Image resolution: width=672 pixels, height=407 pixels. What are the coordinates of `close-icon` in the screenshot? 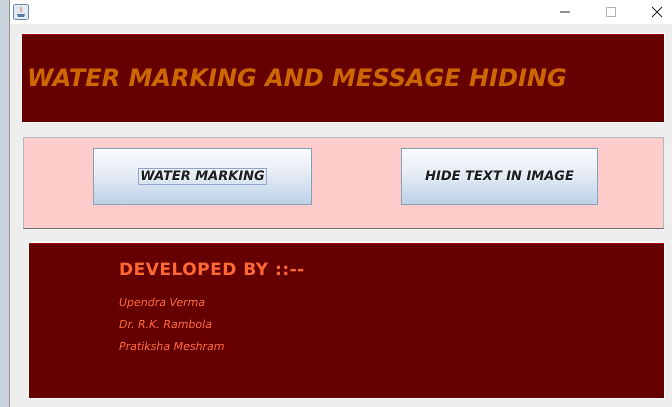 It's located at (657, 12).